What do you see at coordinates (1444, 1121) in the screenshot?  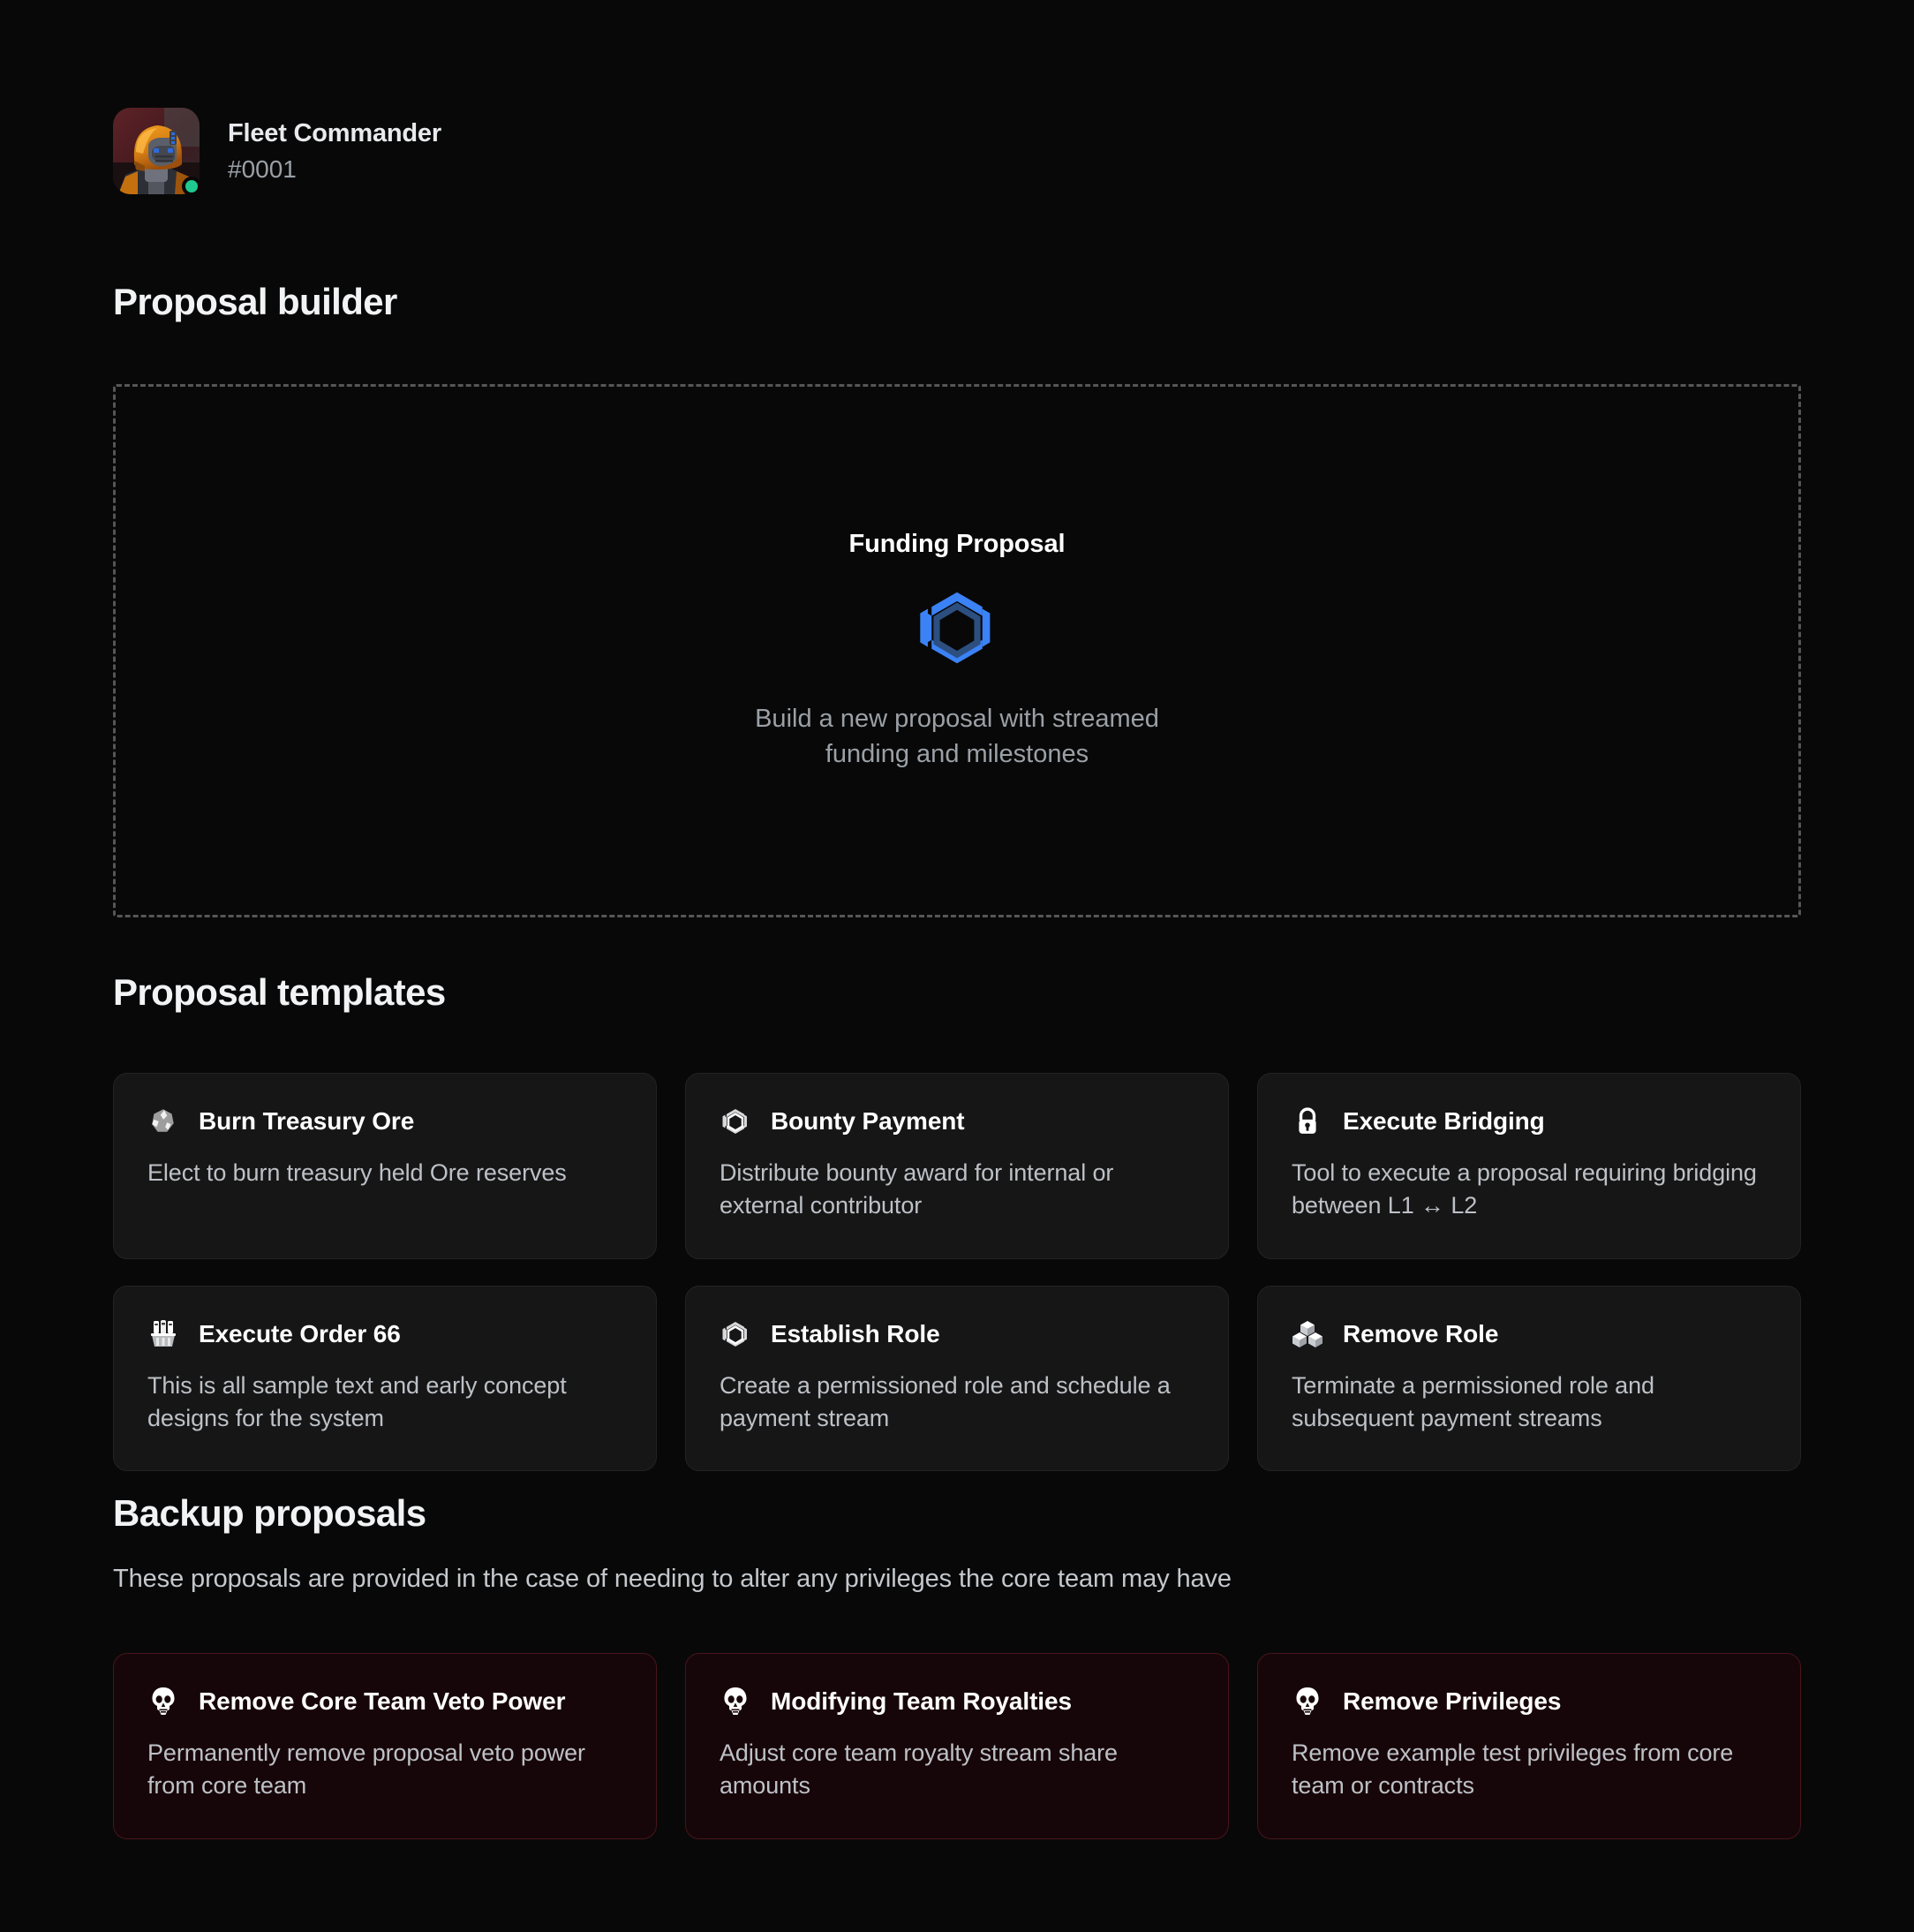 I see `card-title: Execute Bridging` at bounding box center [1444, 1121].